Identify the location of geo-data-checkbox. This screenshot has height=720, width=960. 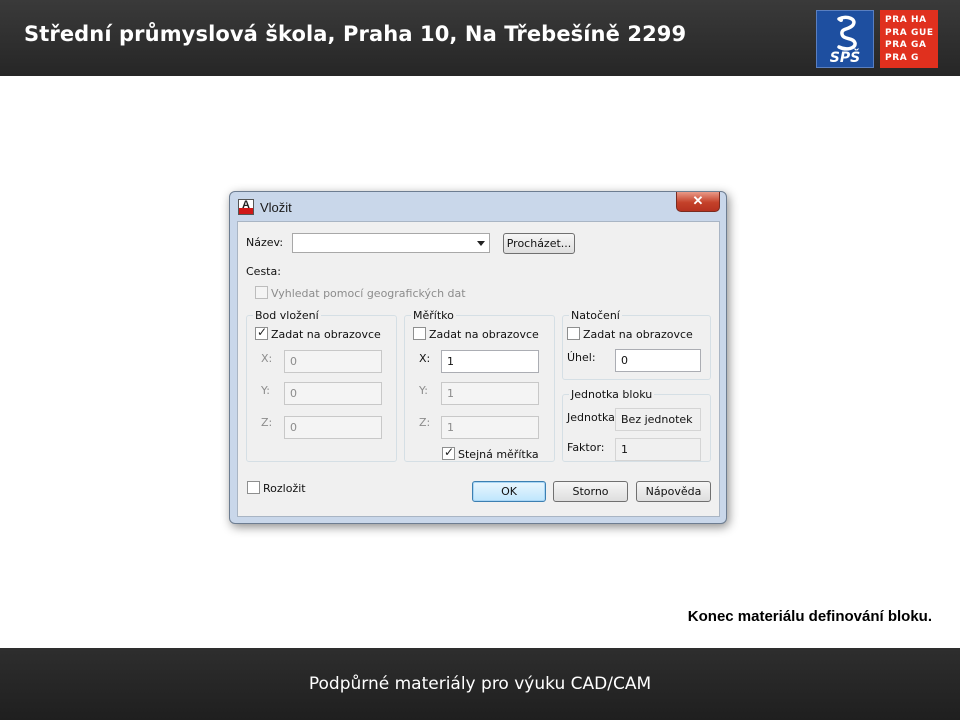
(261, 292).